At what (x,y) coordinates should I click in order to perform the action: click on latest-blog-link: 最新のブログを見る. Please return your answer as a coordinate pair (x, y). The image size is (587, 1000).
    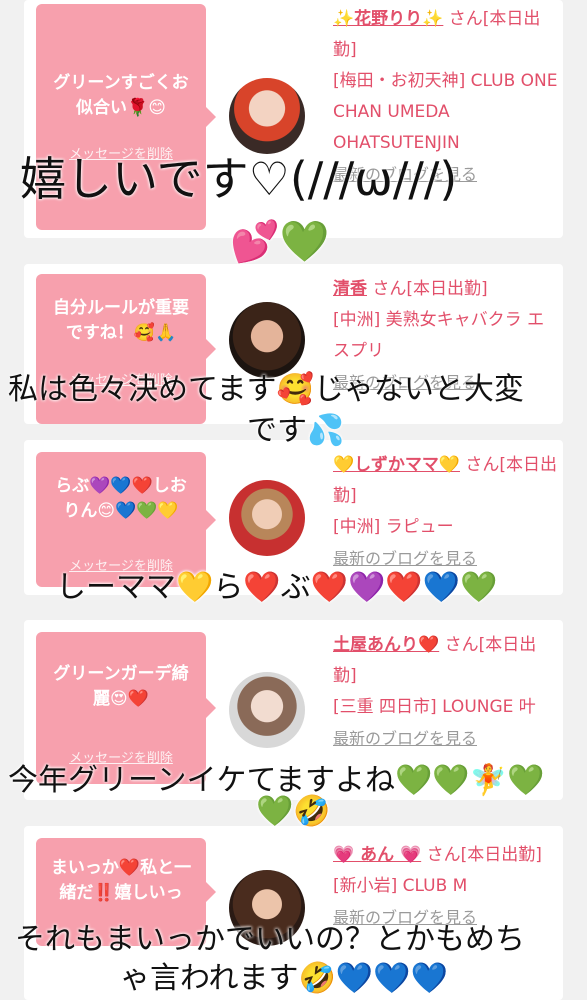
    Looking at the image, I should click on (405, 738).